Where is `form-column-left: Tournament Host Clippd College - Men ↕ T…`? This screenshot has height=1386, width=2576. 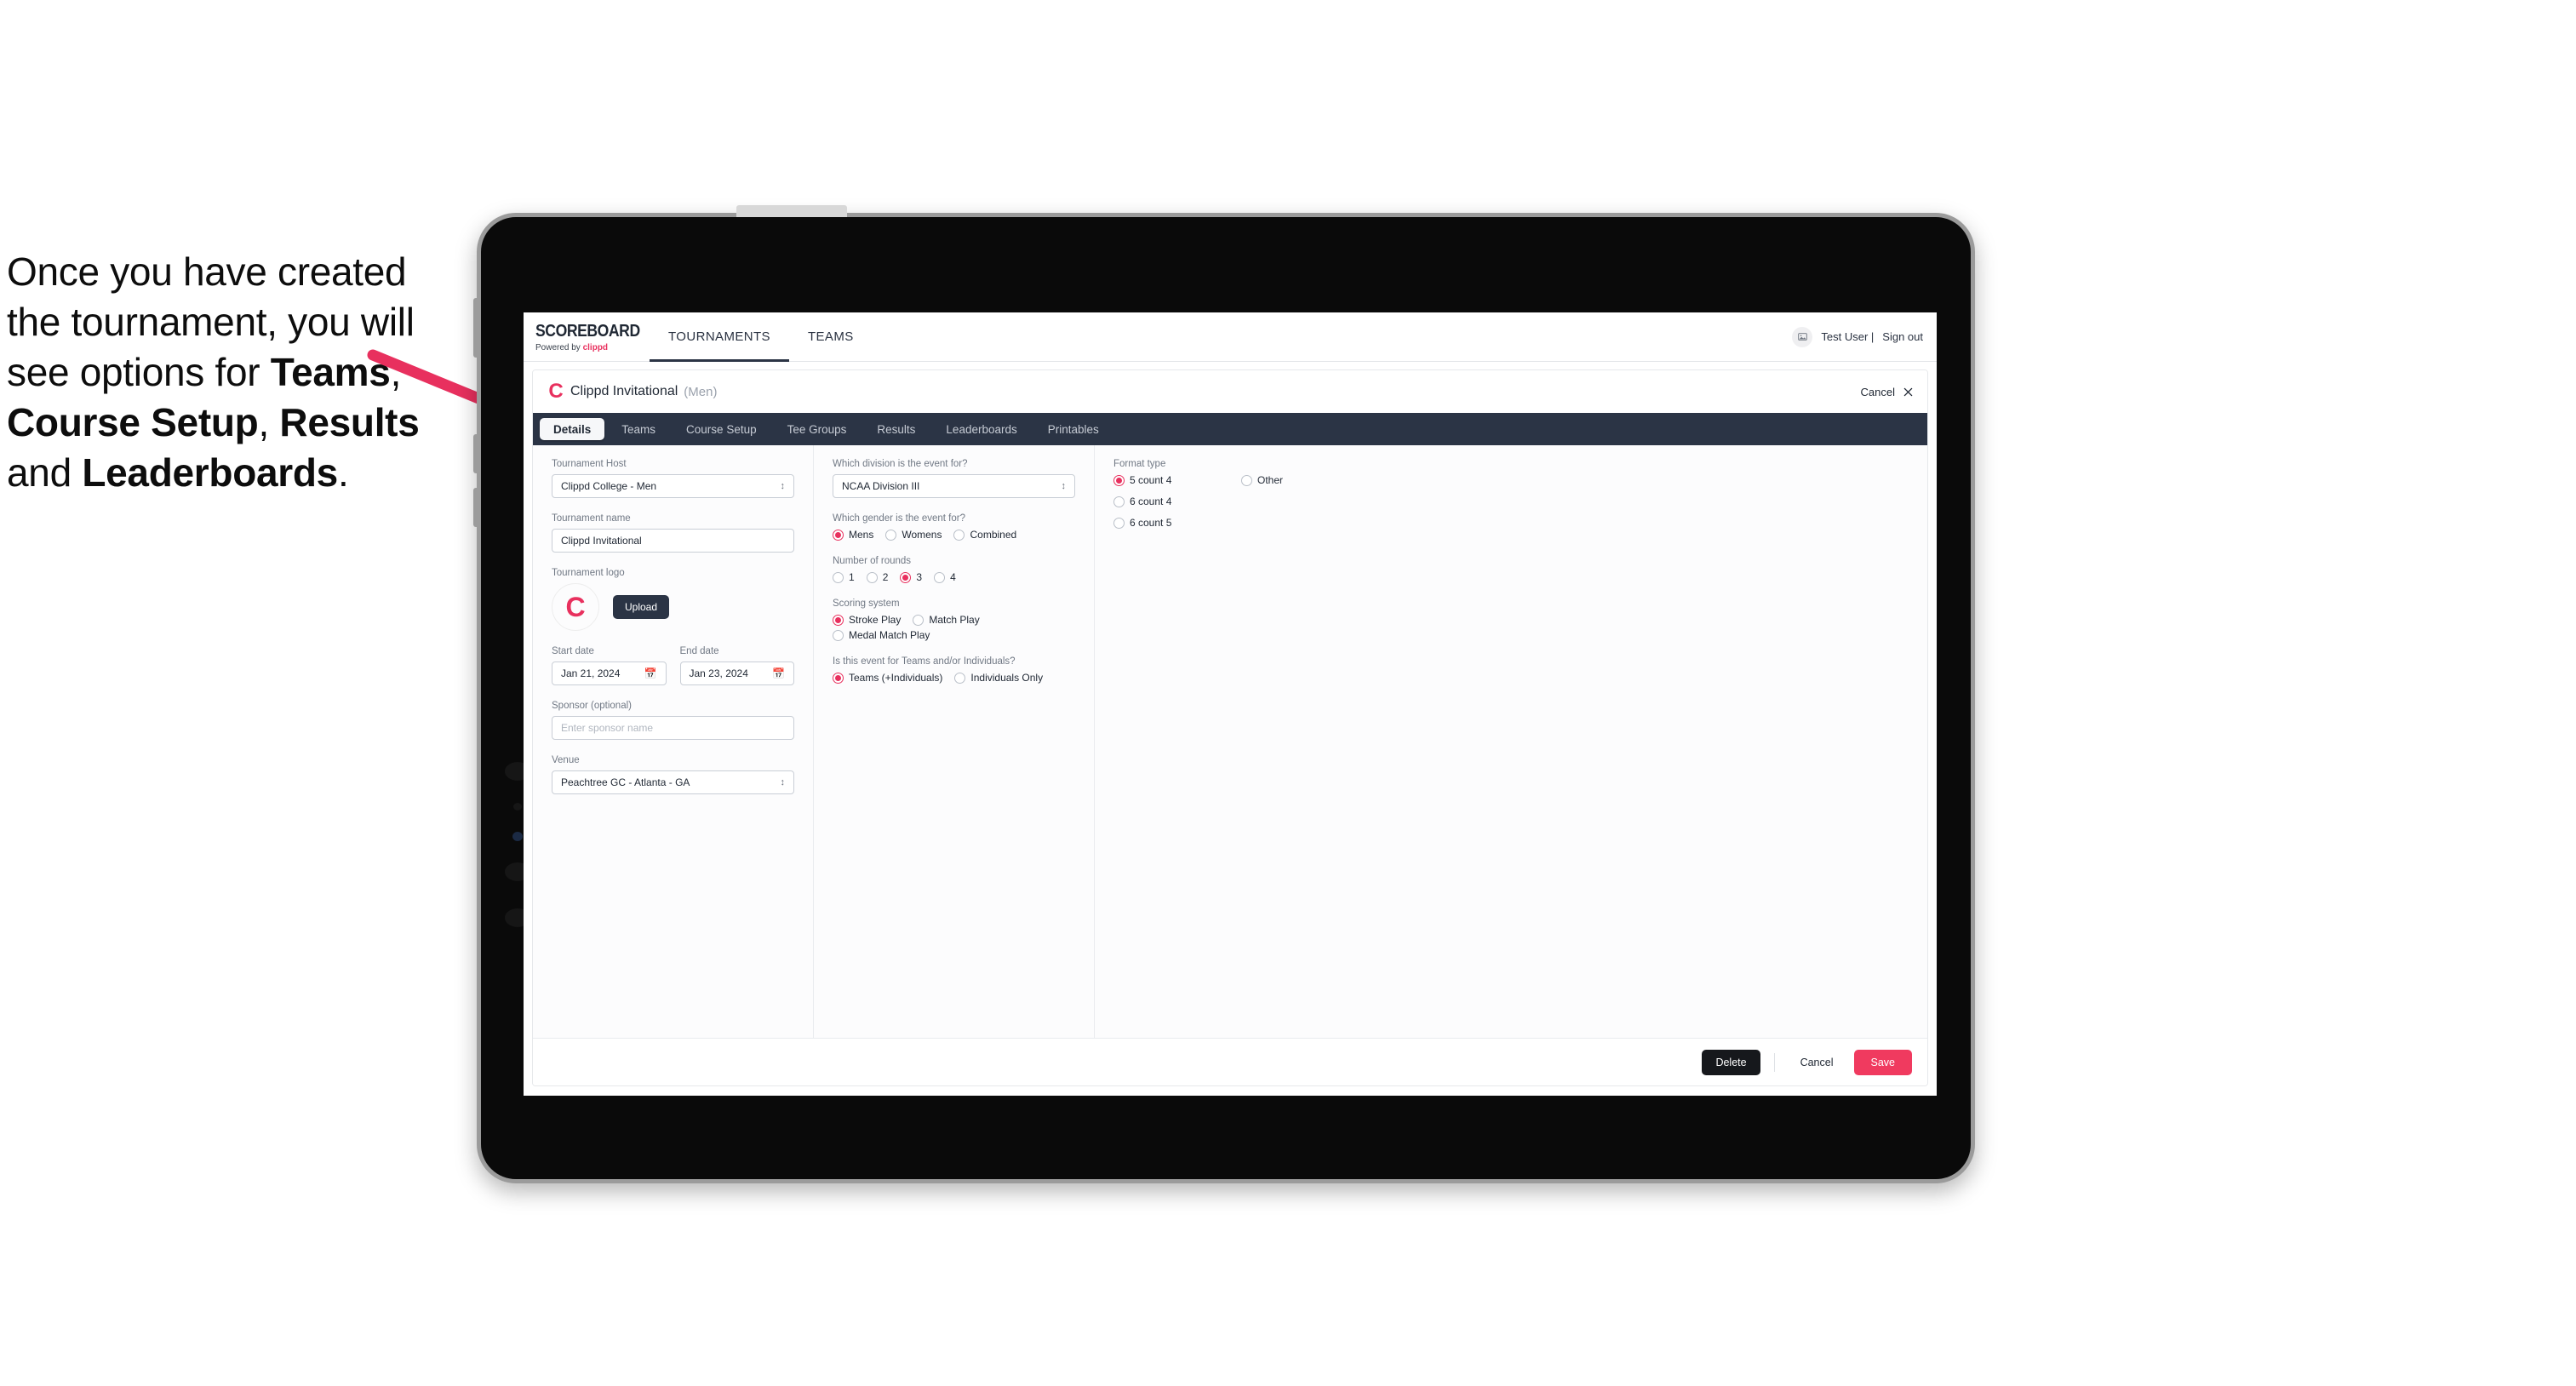
form-column-left: Tournament Host Clippd College - Men ↕ T… is located at coordinates (674, 741).